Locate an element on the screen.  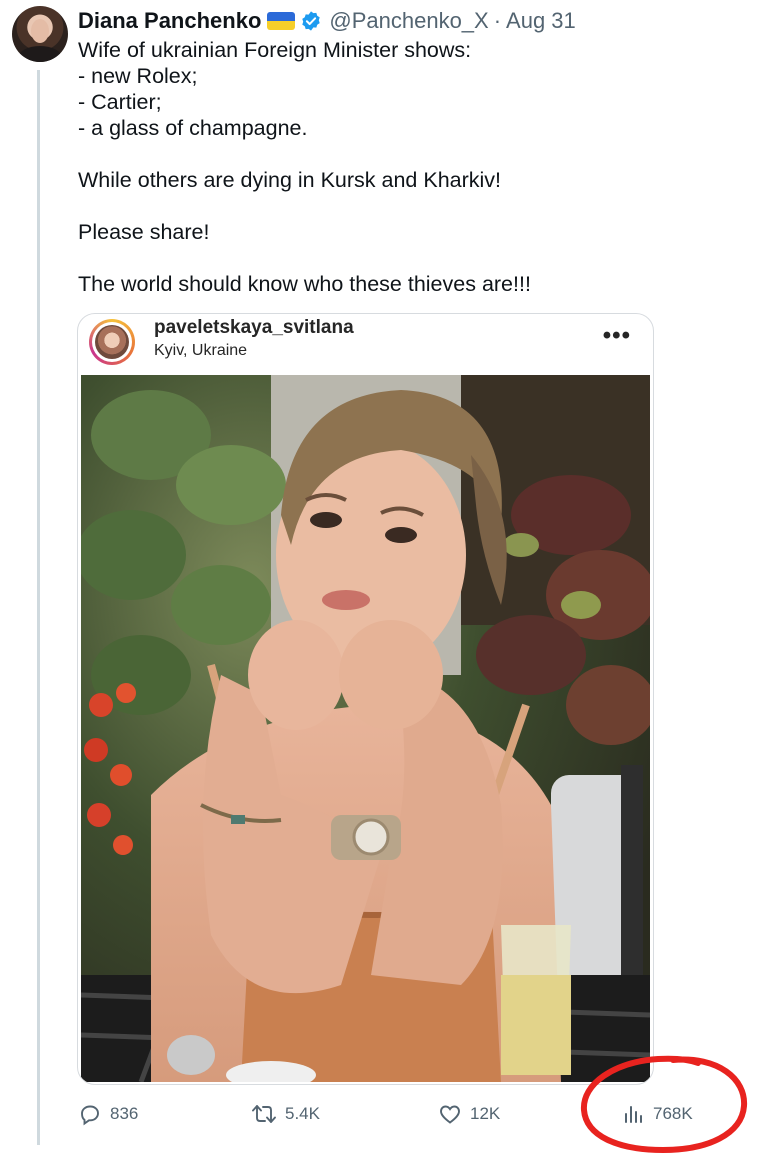
views-button: 768K is located at coordinates (658, 1114).